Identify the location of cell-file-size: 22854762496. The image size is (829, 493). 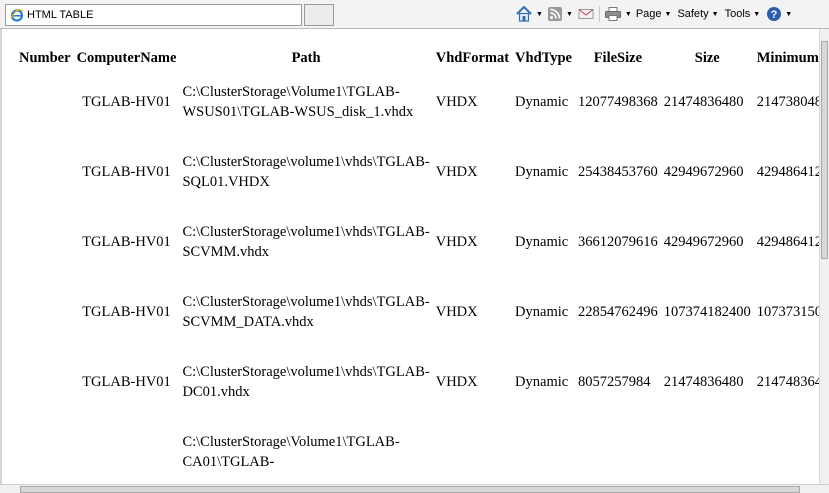
(618, 311).